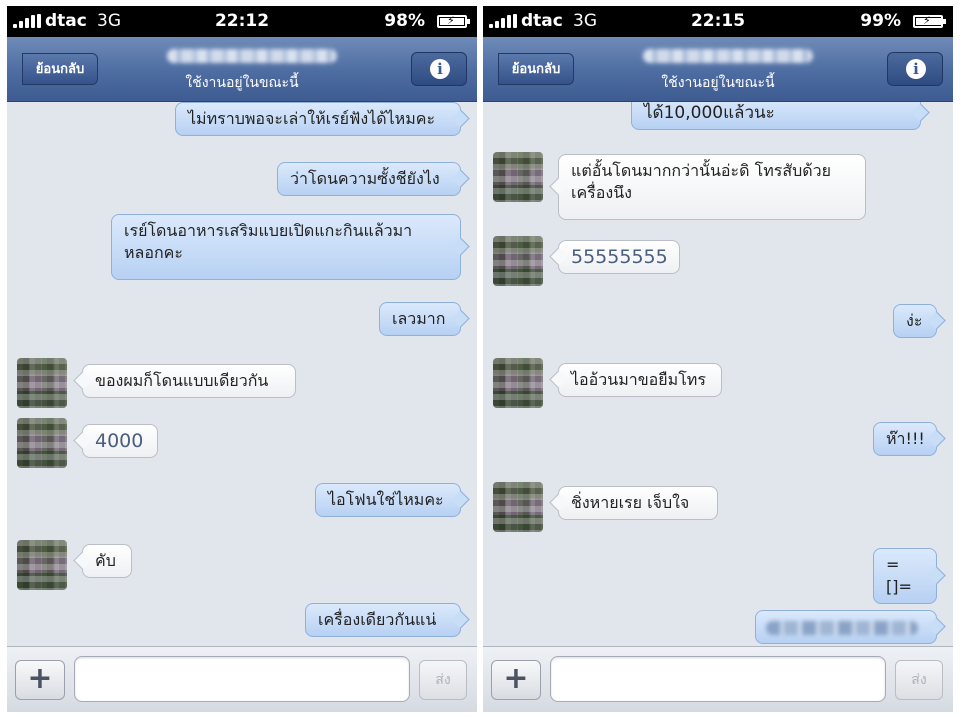 Image resolution: width=960 pixels, height=718 pixels. I want to click on message-outgoing: ไอโฟนใช่ไหมคะ, so click(388, 500).